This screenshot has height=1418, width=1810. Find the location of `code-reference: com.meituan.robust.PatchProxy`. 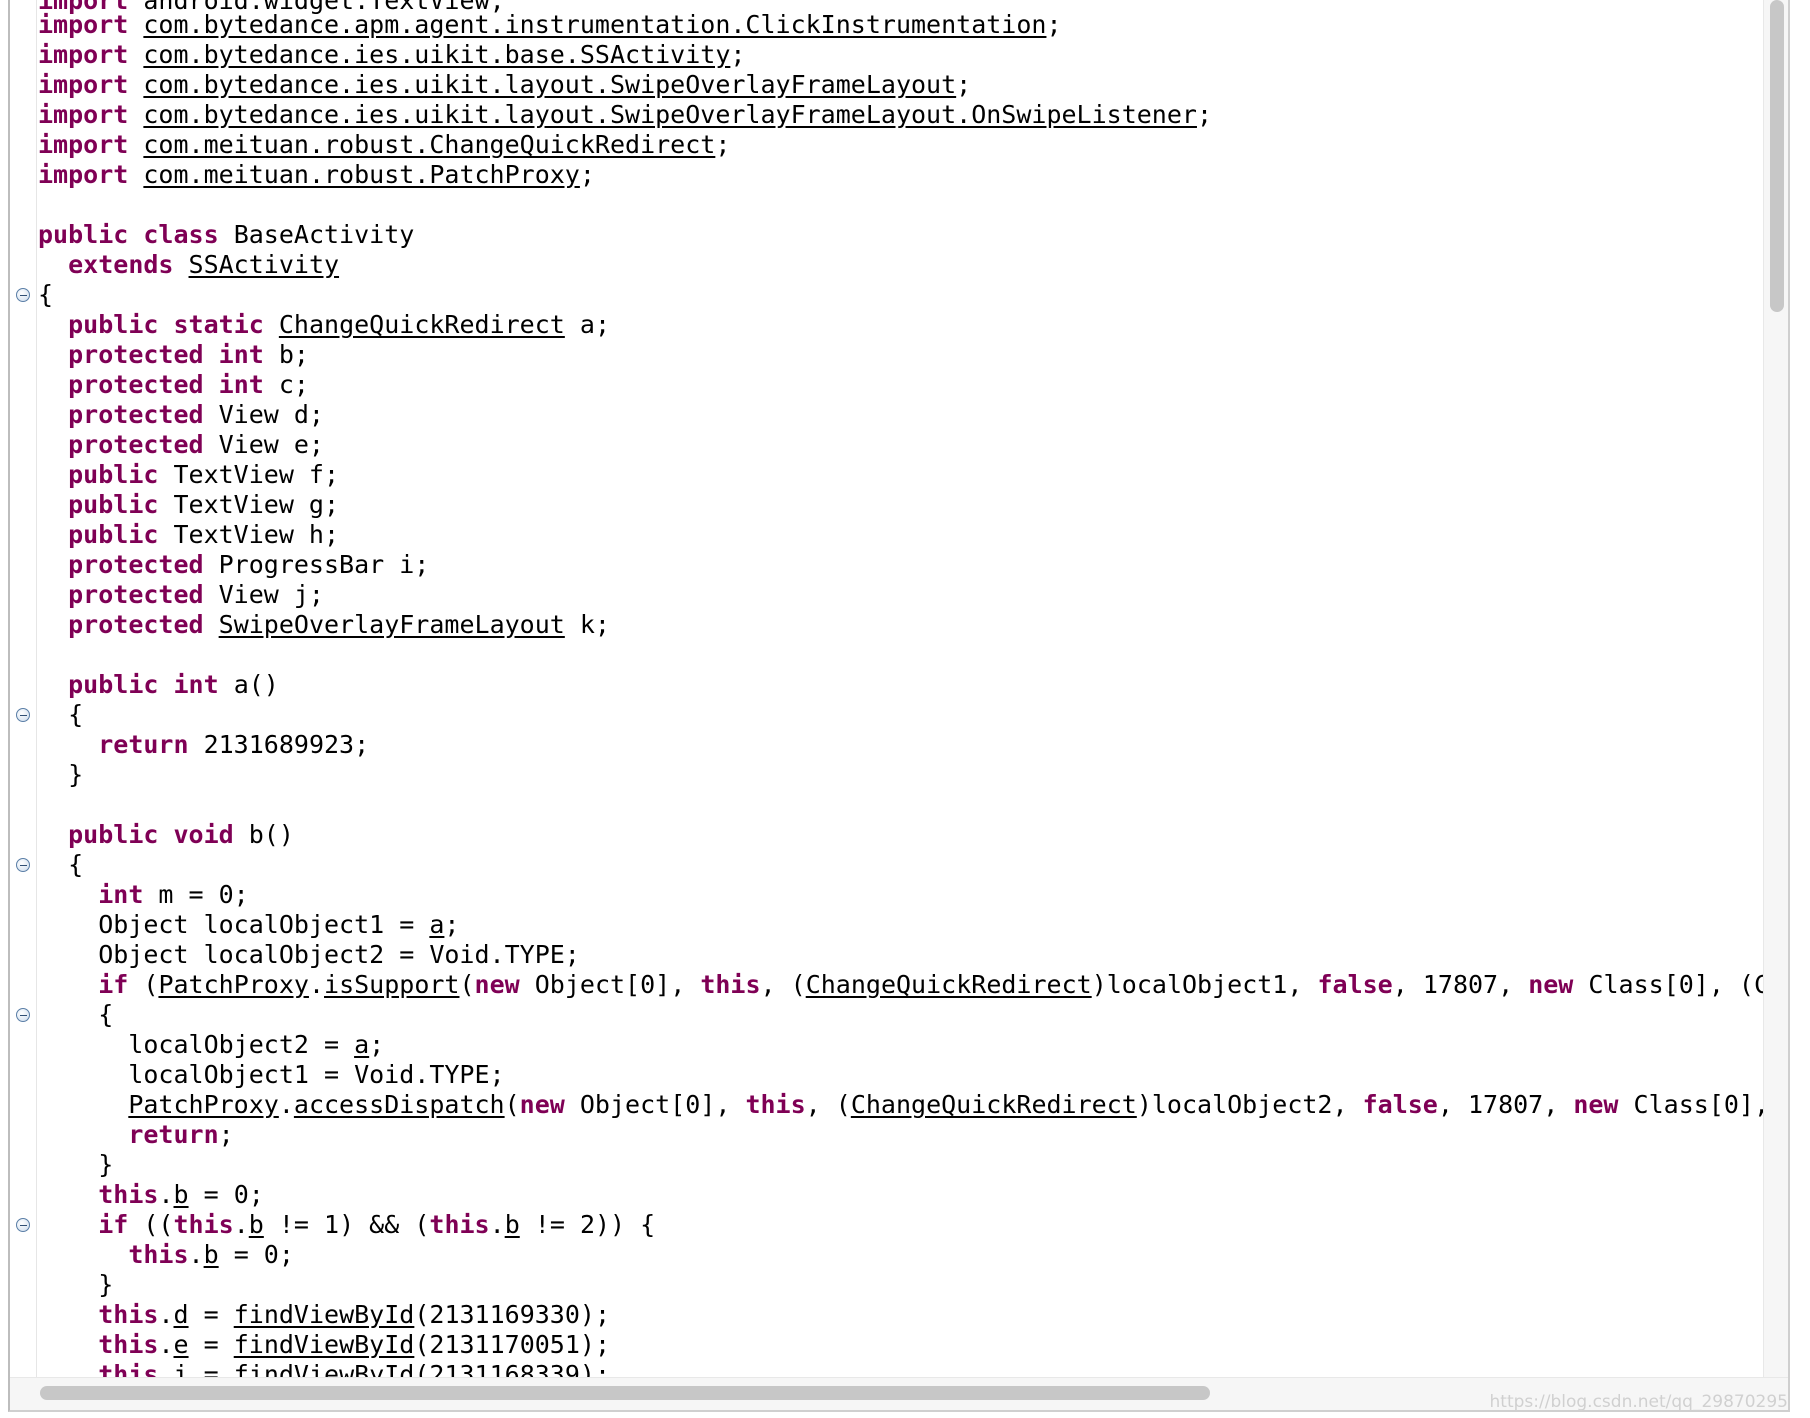

code-reference: com.meituan.robust.PatchProxy is located at coordinates (361, 174).